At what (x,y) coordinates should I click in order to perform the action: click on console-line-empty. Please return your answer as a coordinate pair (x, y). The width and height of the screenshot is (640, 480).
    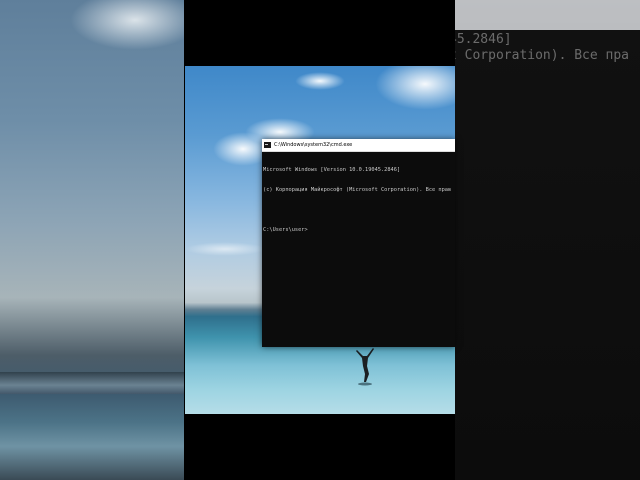
    Looking at the image, I should click on (359, 210).